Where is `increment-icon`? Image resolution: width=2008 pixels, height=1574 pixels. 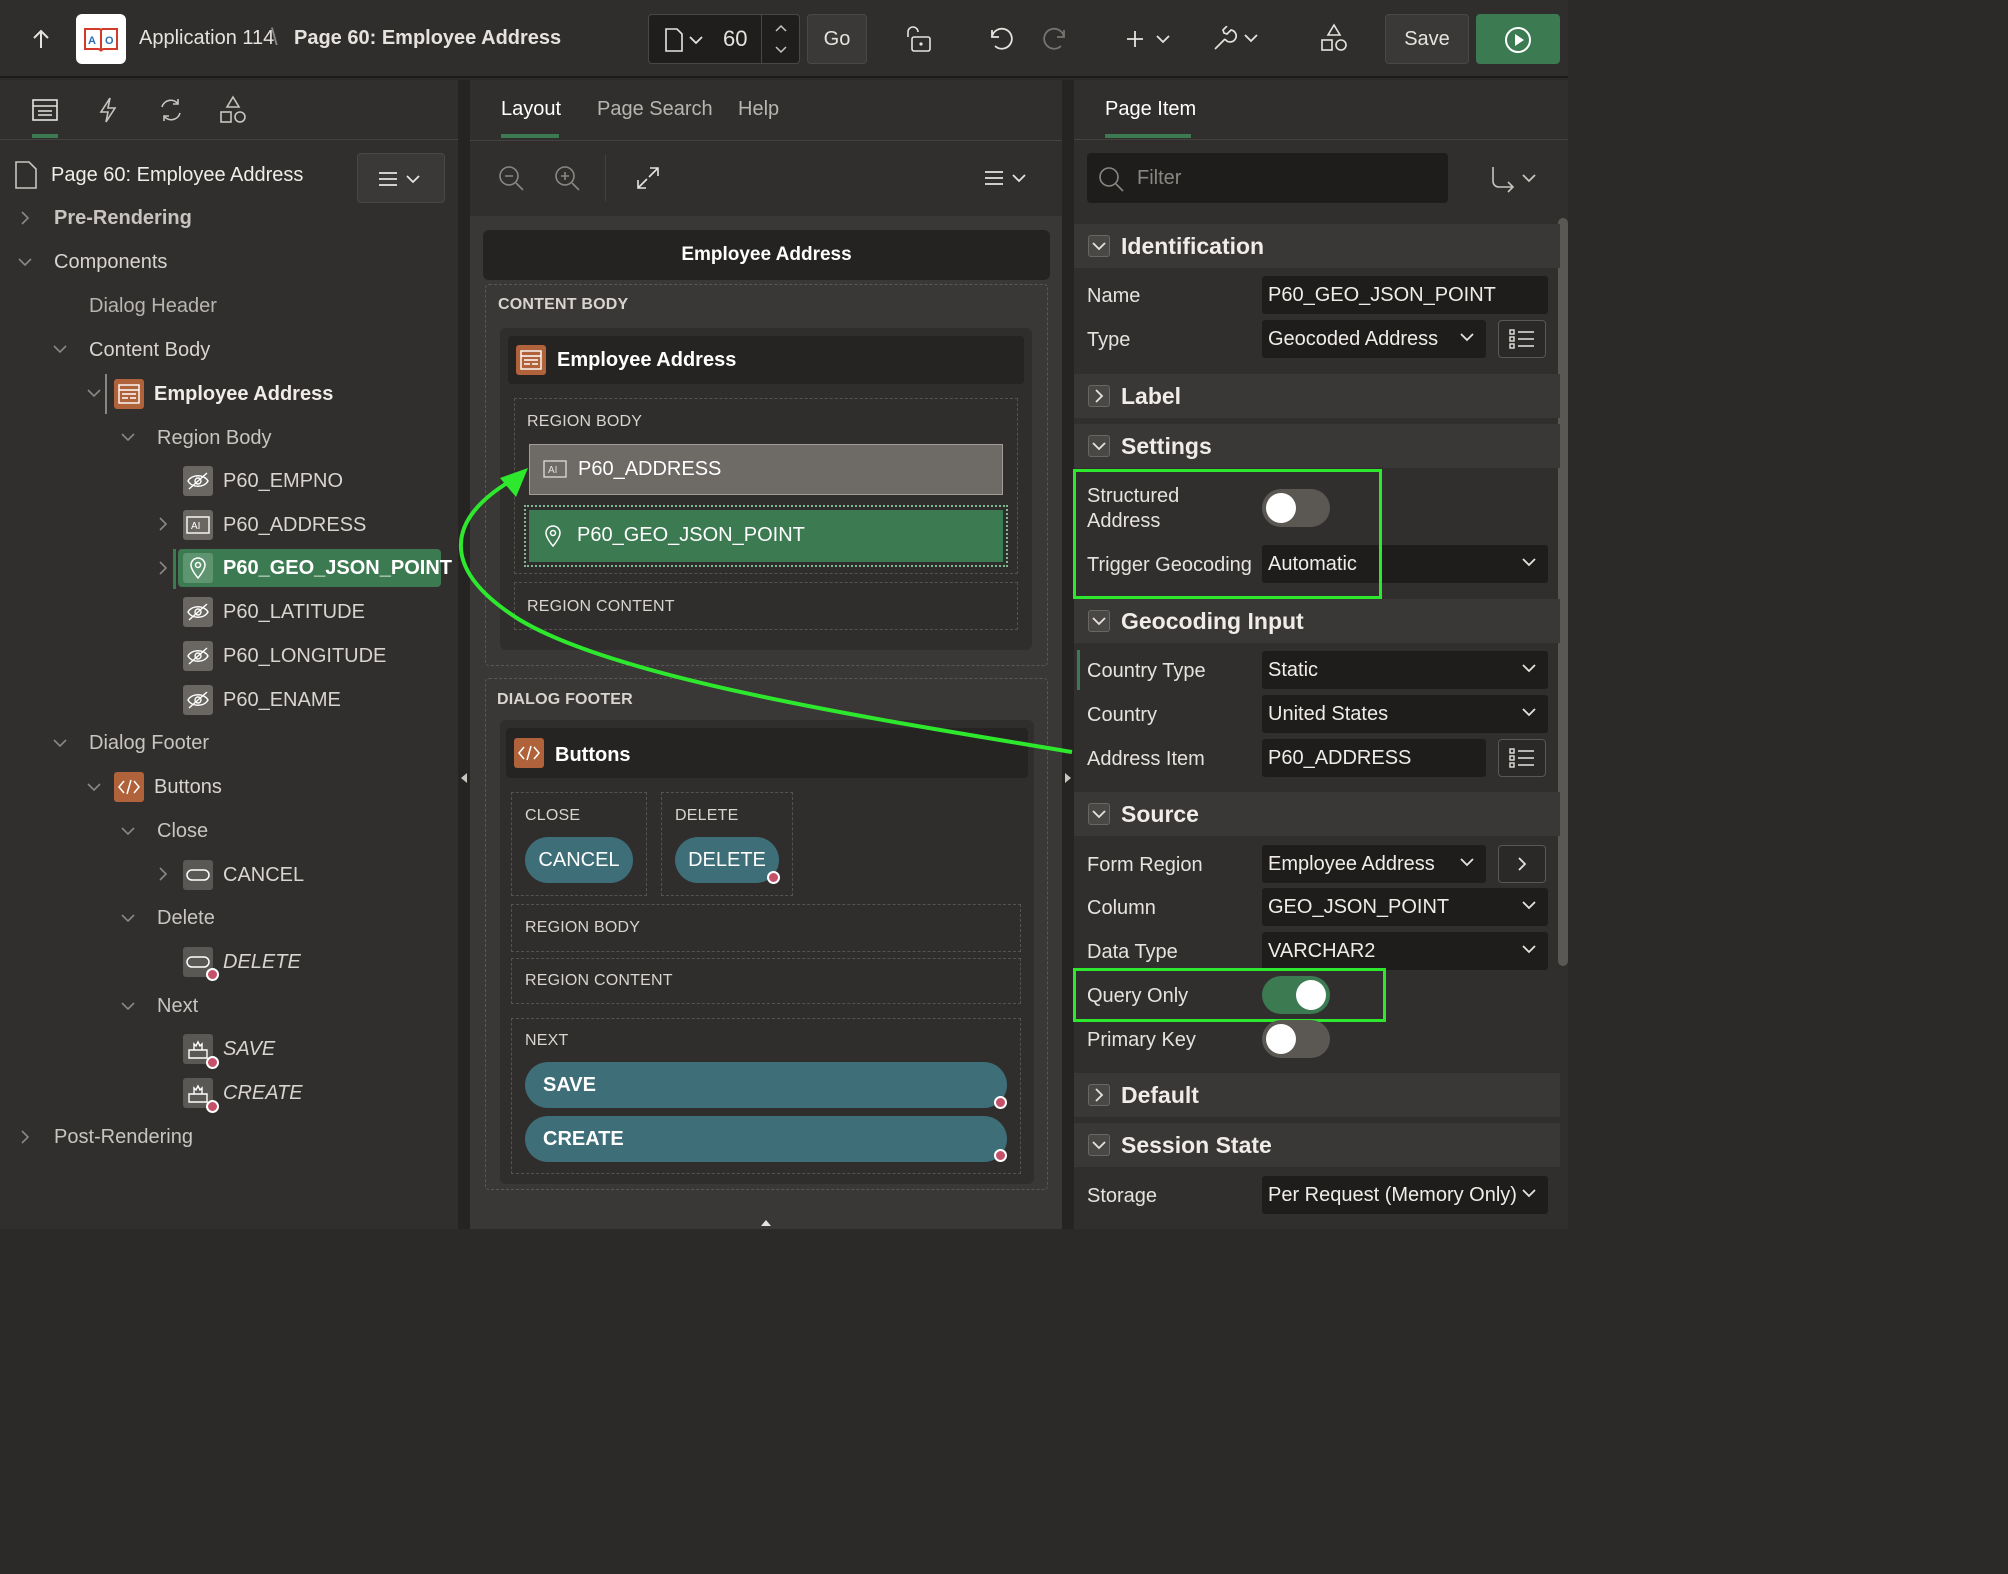
increment-icon is located at coordinates (781, 28).